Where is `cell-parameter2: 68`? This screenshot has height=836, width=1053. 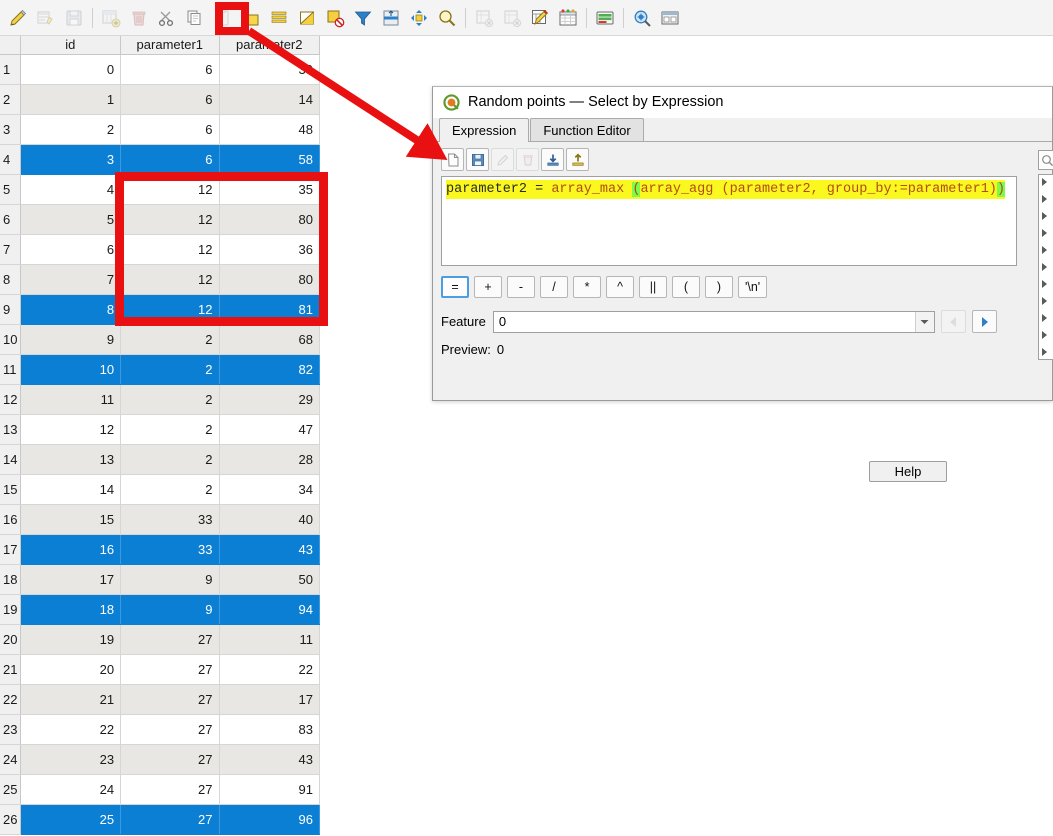 cell-parameter2: 68 is located at coordinates (269, 339).